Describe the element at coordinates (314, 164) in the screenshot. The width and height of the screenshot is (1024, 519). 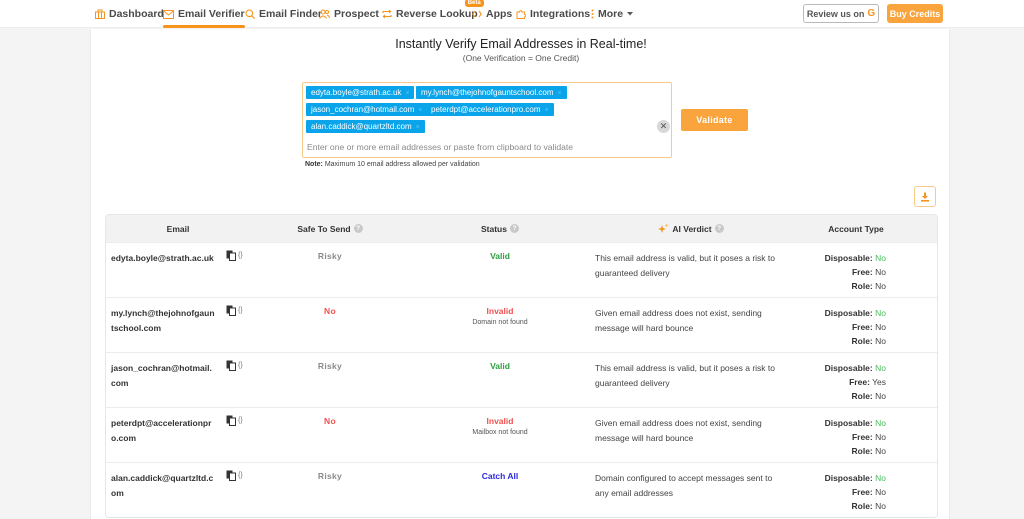
I see `note-label: Note:` at that location.